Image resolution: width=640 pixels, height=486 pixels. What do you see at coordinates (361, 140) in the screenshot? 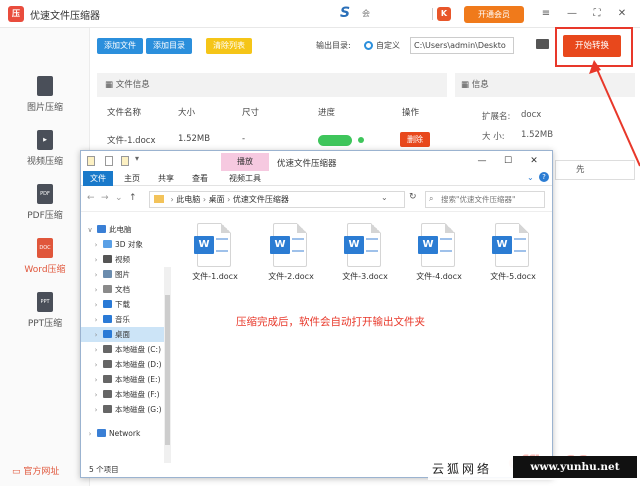
I see `done-dot` at bounding box center [361, 140].